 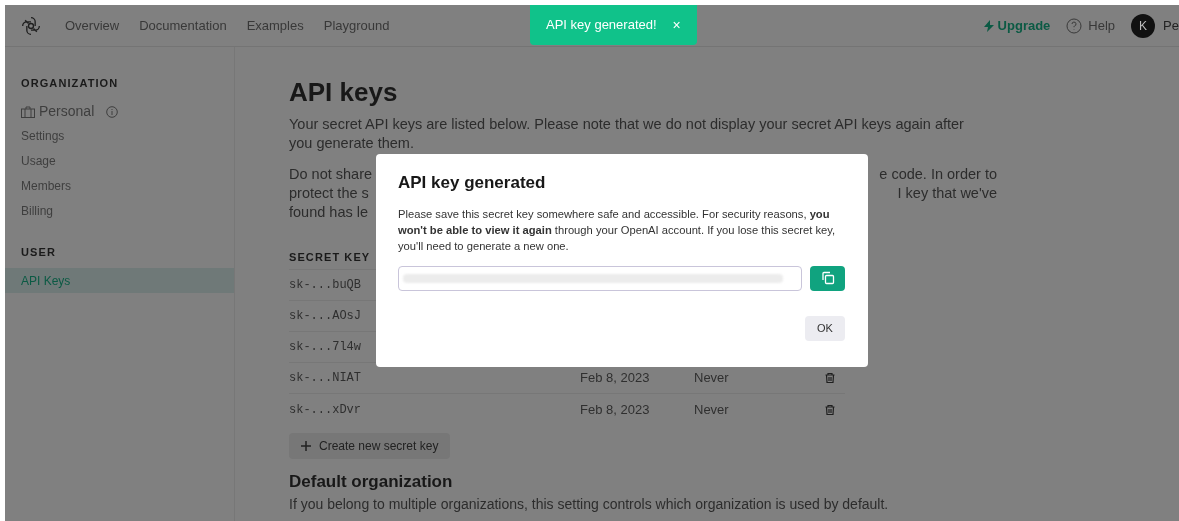 I want to click on help-icon, so click(x=1074, y=25).